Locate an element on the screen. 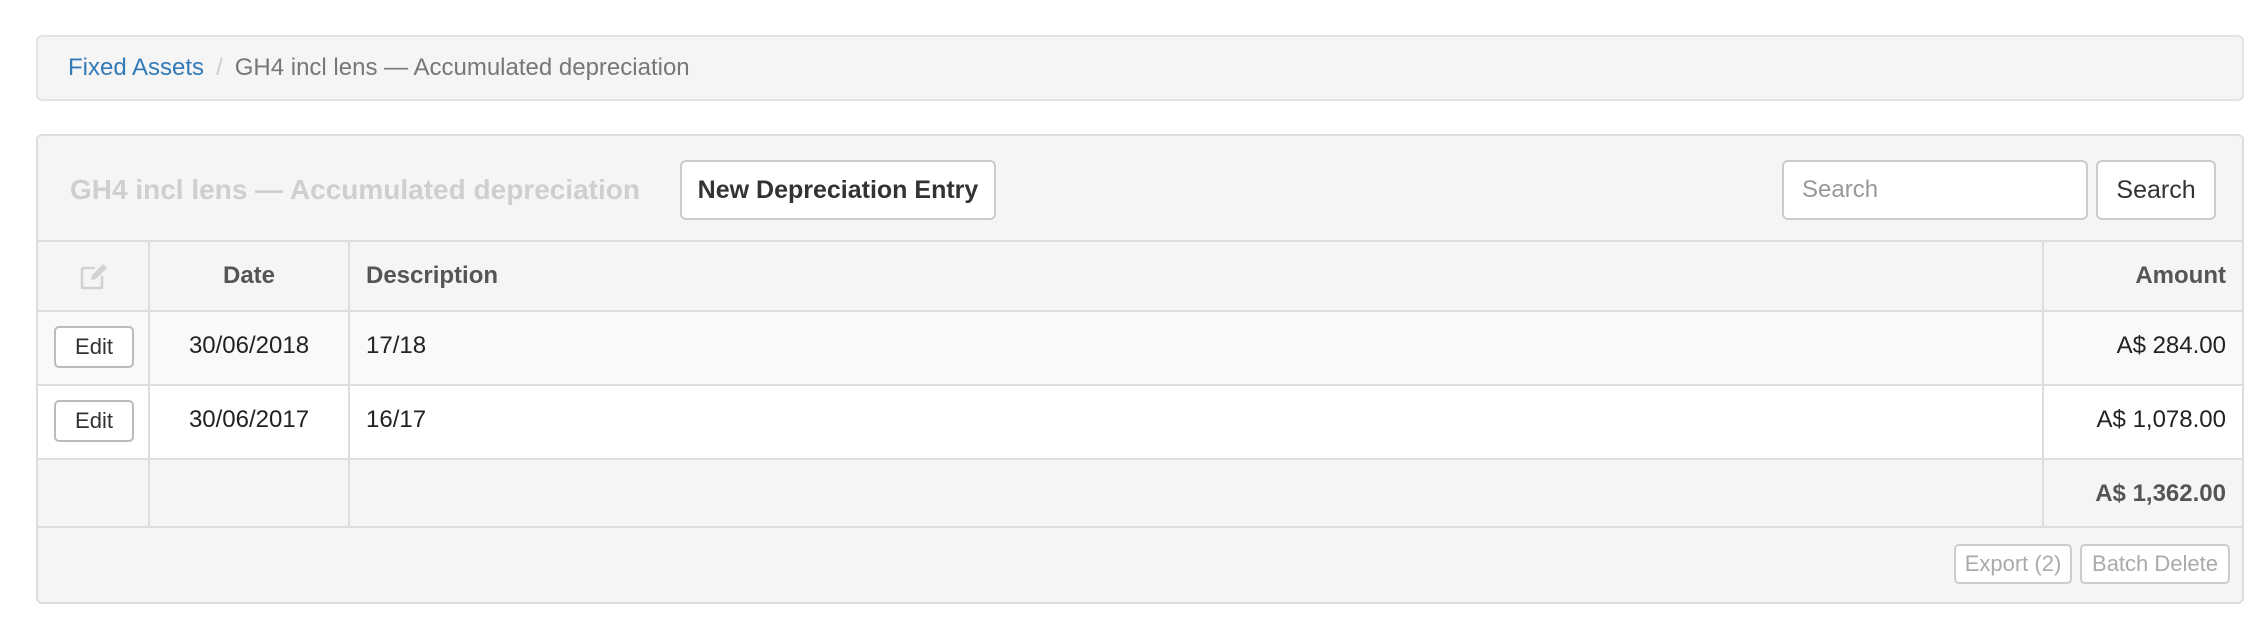 This screenshot has width=2268, height=620. row-description: 16/17 is located at coordinates (396, 419).